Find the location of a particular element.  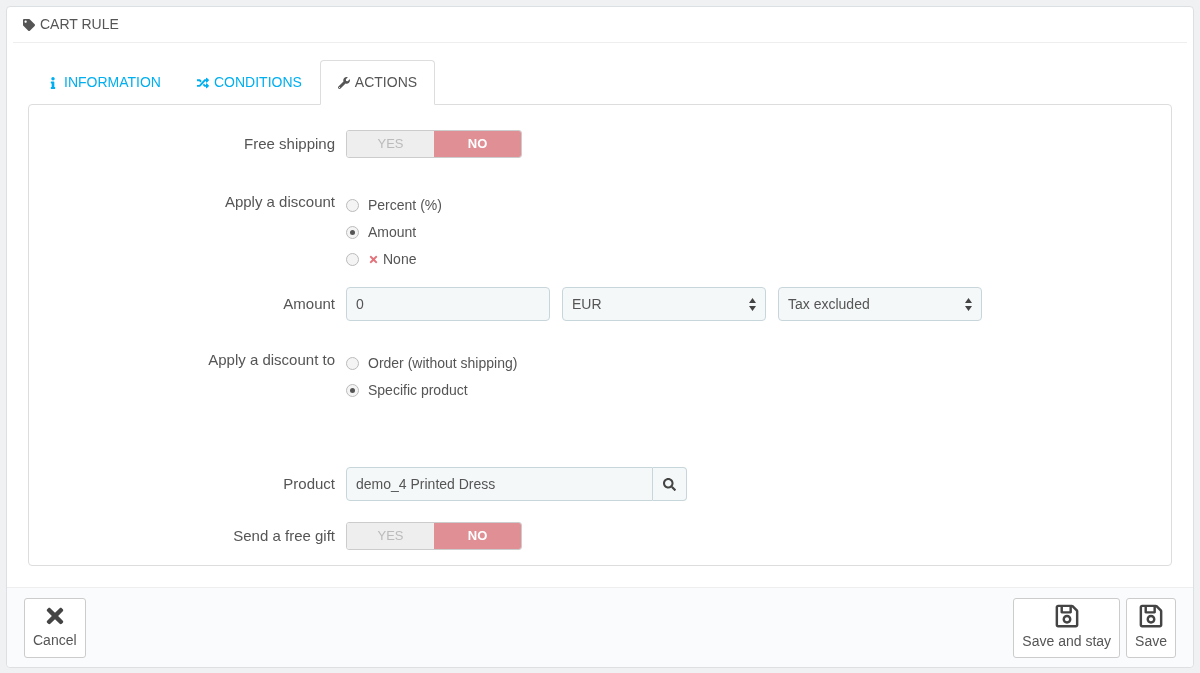

field-label: Amount is located at coordinates (309, 303).